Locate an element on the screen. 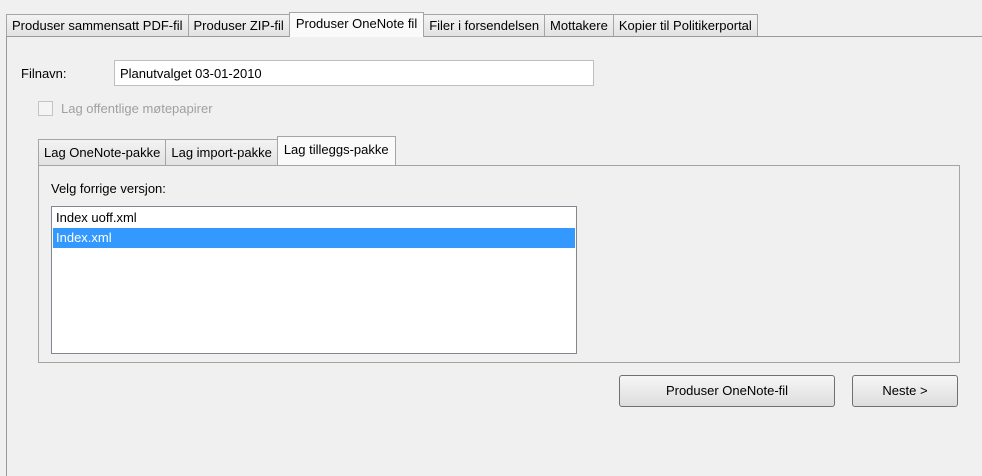 Image resolution: width=982 pixels, height=476 pixels. public-papers-checkbox-label: Lag offentlige møtepapirer is located at coordinates (137, 108).